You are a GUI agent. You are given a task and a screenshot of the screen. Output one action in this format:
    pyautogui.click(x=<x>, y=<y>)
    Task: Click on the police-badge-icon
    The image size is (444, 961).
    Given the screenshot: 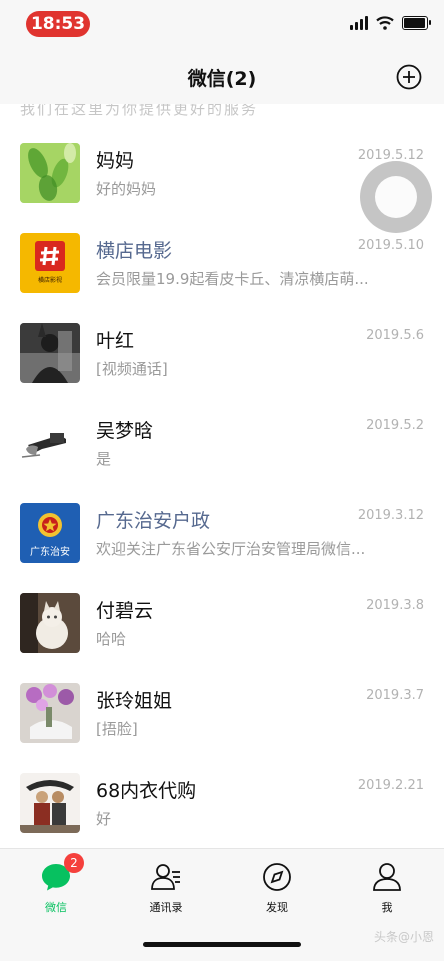 What is the action you would take?
    pyautogui.click(x=50, y=525)
    